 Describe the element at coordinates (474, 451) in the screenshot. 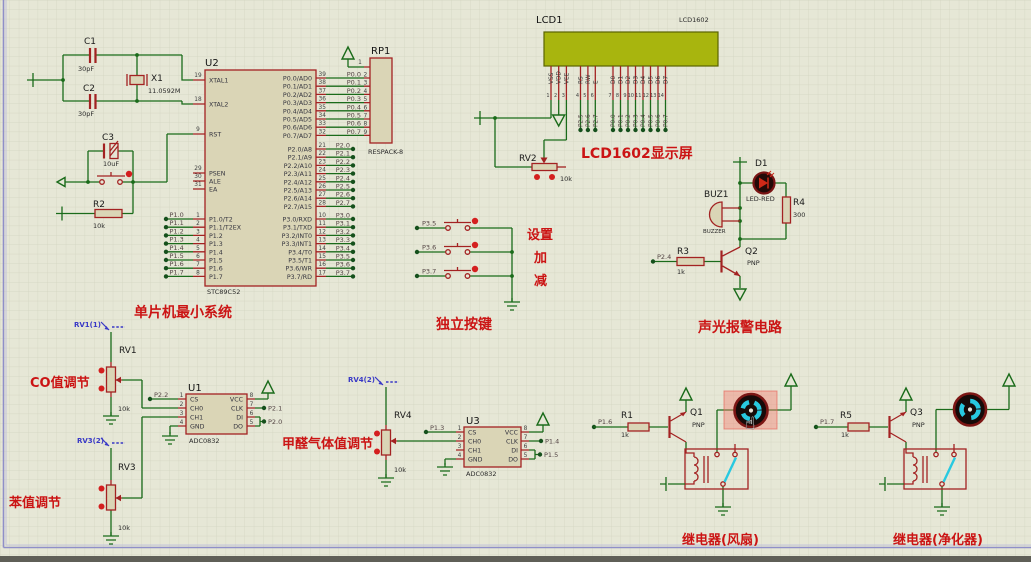

I see `pin-name: CH1` at that location.